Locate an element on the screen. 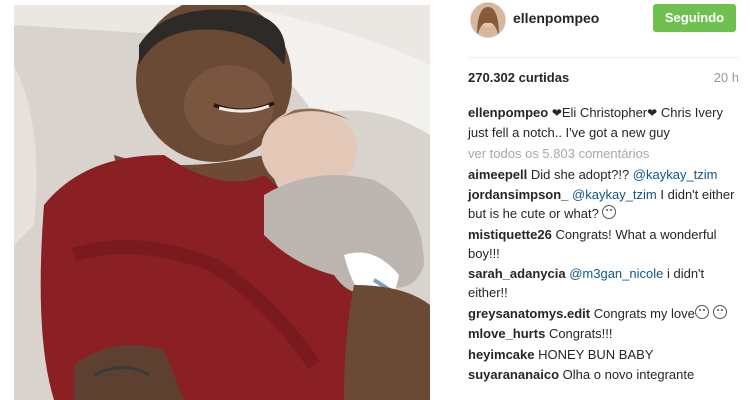 This screenshot has width=750, height=400. likes-count: 270.302 curtidas is located at coordinates (518, 77).